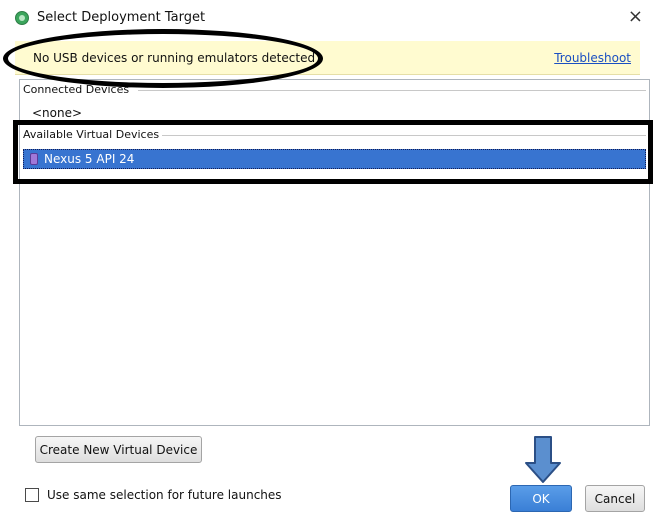 The image size is (655, 525). I want to click on close-icon: ×, so click(635, 16).